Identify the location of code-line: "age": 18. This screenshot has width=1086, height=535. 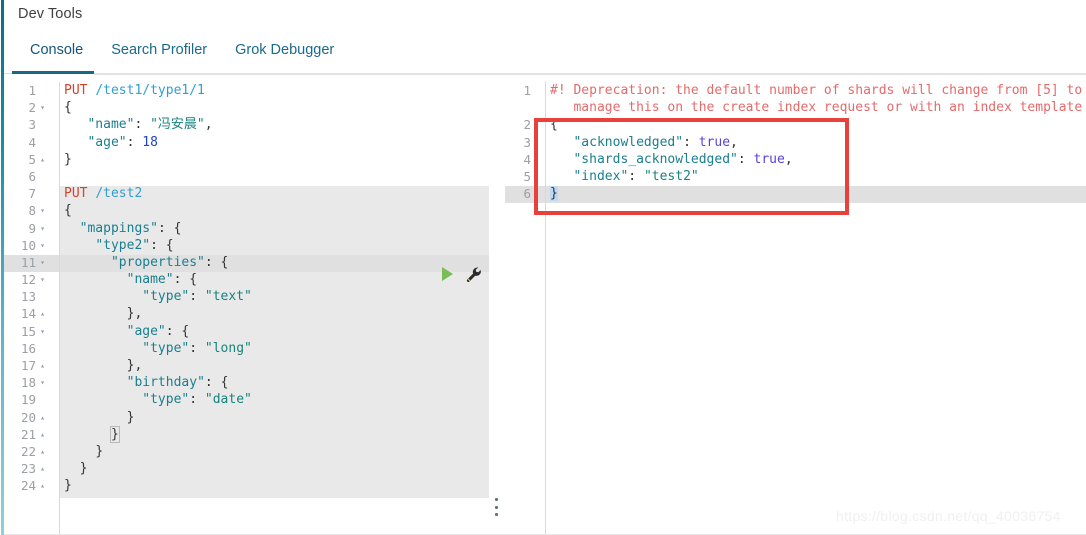
(122, 142).